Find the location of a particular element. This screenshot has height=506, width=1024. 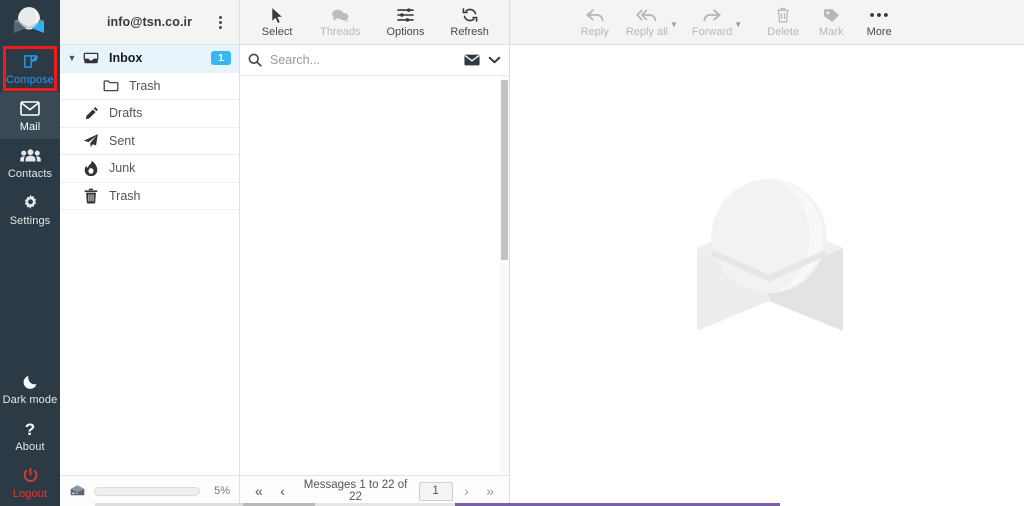

message-list-placeholder-row: · ··· ·· is located at coordinates (374, 89).